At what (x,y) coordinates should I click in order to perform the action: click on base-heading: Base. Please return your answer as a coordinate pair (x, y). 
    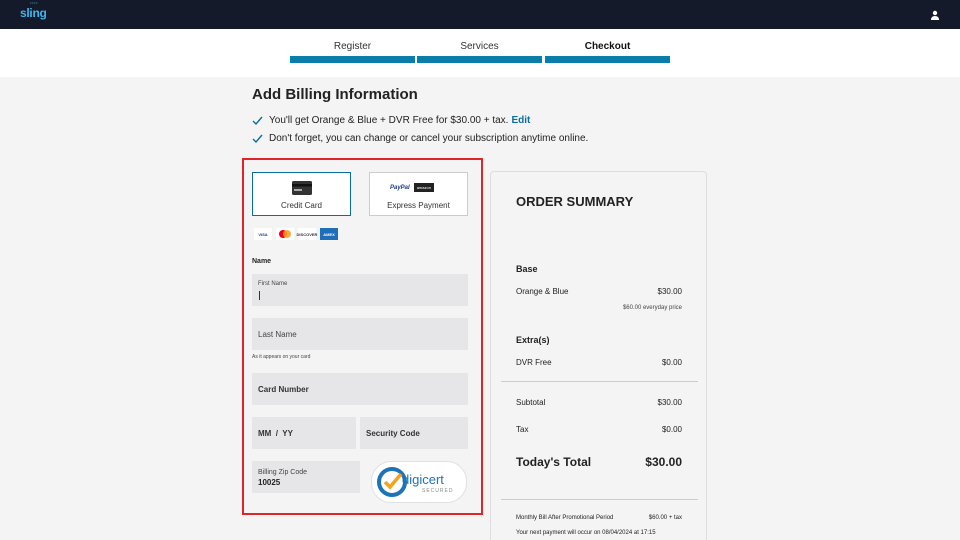
    Looking at the image, I should click on (527, 269).